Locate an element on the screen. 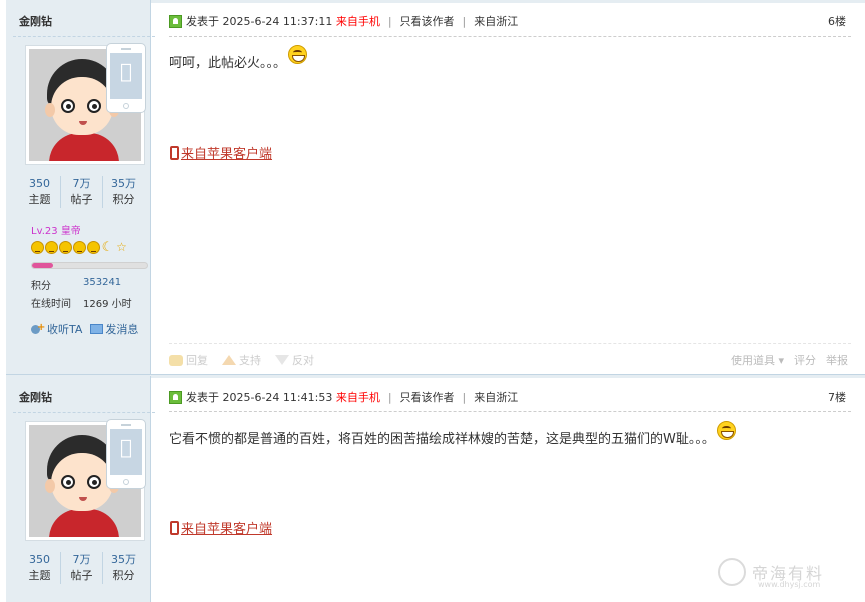 This screenshot has height=602, width=865. watermark-logo-icon is located at coordinates (732, 572).